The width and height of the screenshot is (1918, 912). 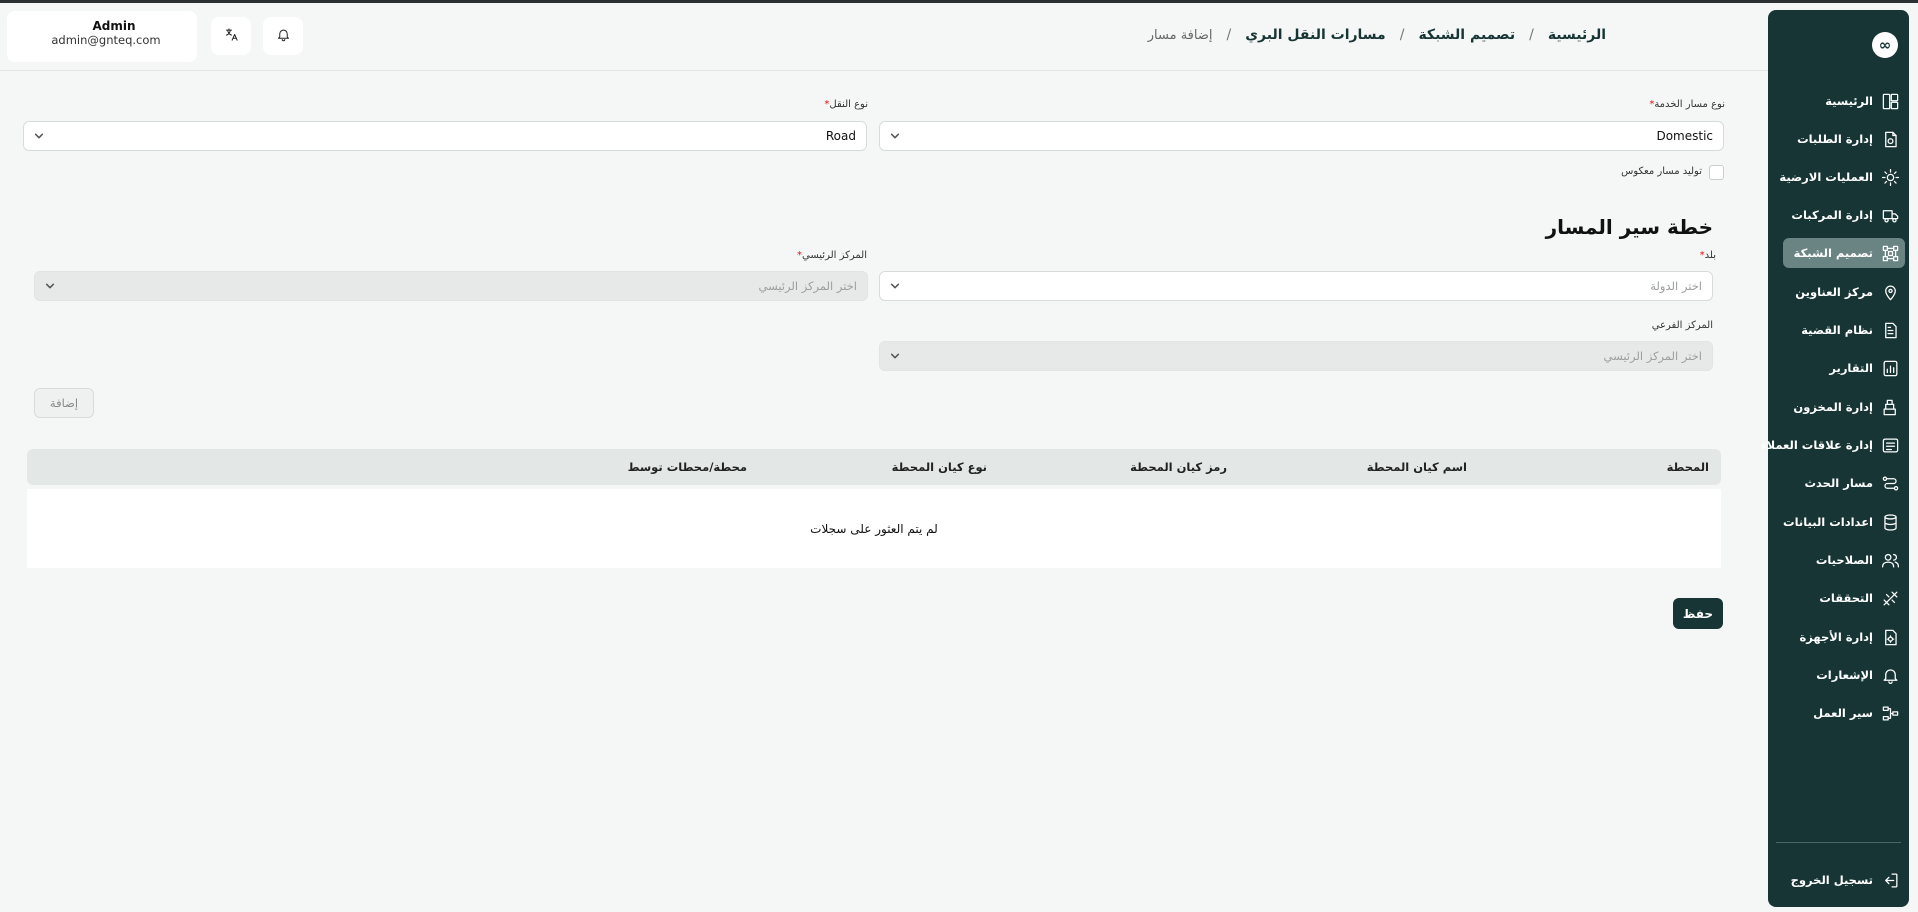 I want to click on sidebar-item-address-center: مركز العناوين, so click(x=1844, y=292).